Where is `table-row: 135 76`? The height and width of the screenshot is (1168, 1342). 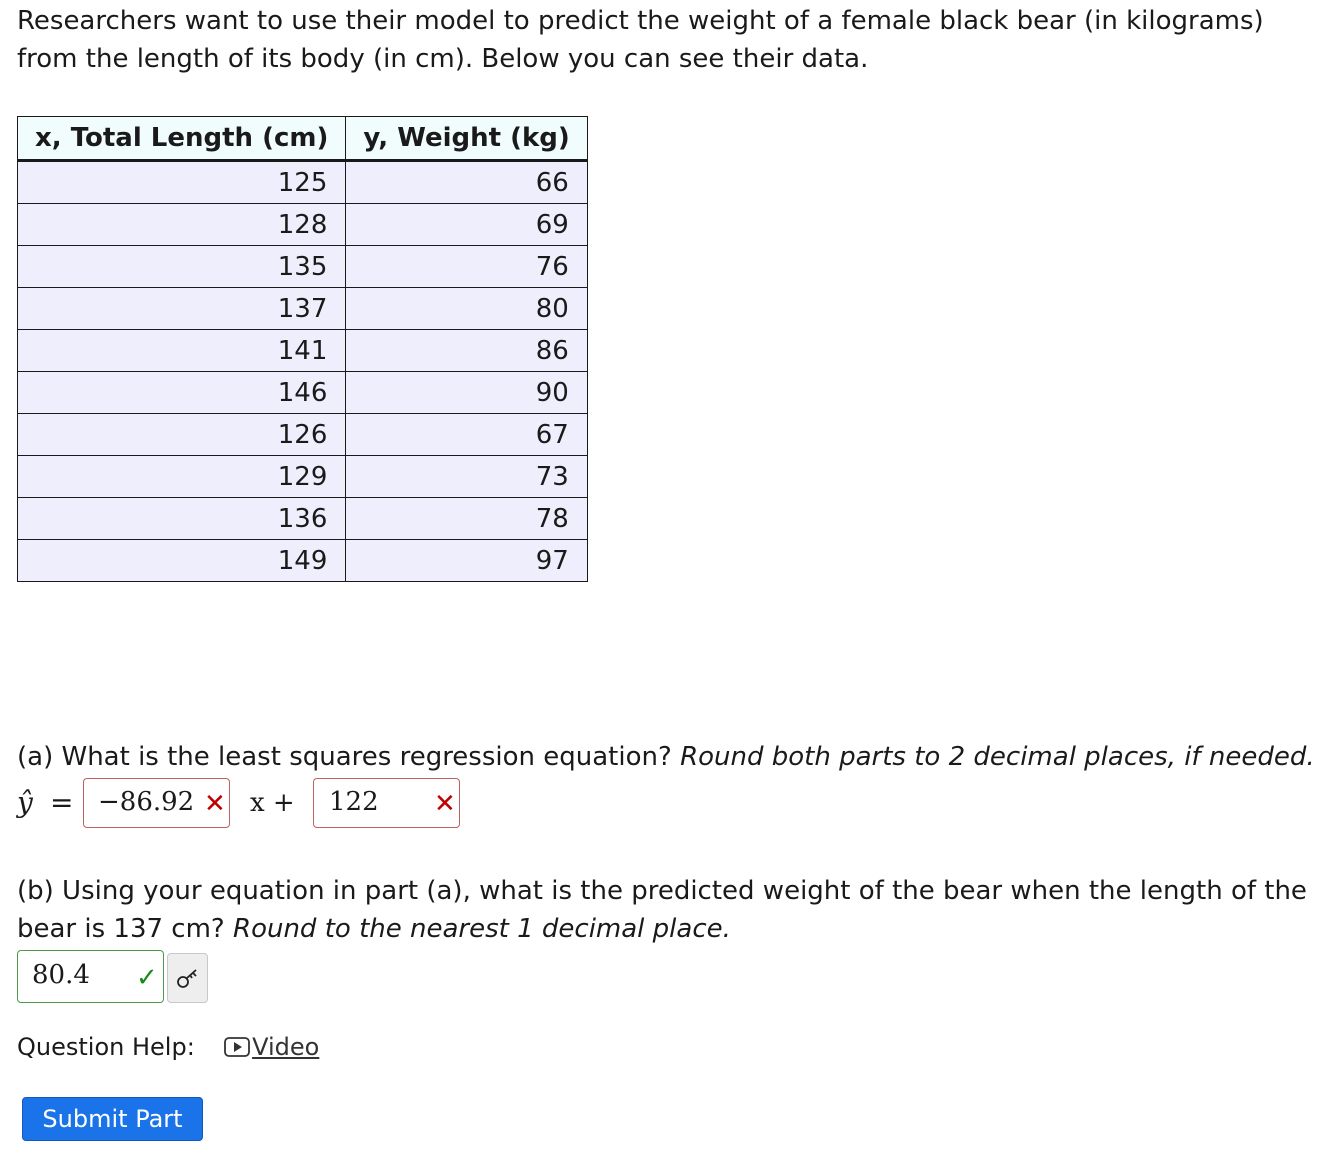 table-row: 135 76 is located at coordinates (302, 266).